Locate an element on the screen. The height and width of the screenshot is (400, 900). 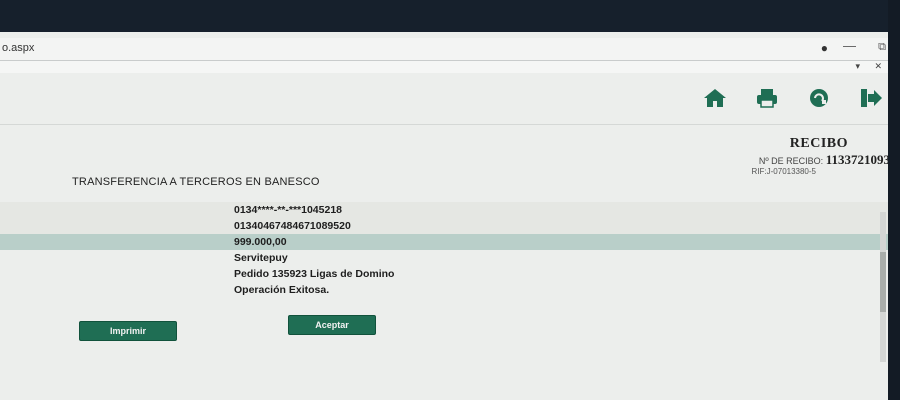
scrollbar-thumb is located at coordinates (883, 282).